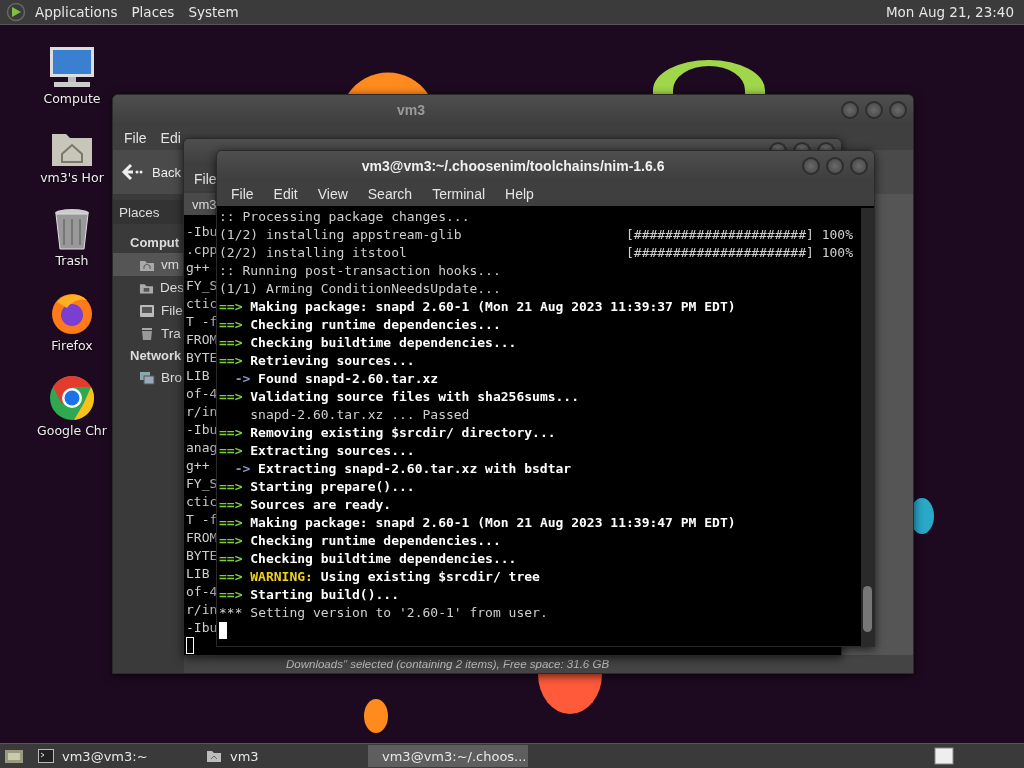  Describe the element at coordinates (16, 12) in the screenshot. I see `menu-logo-icon` at that location.